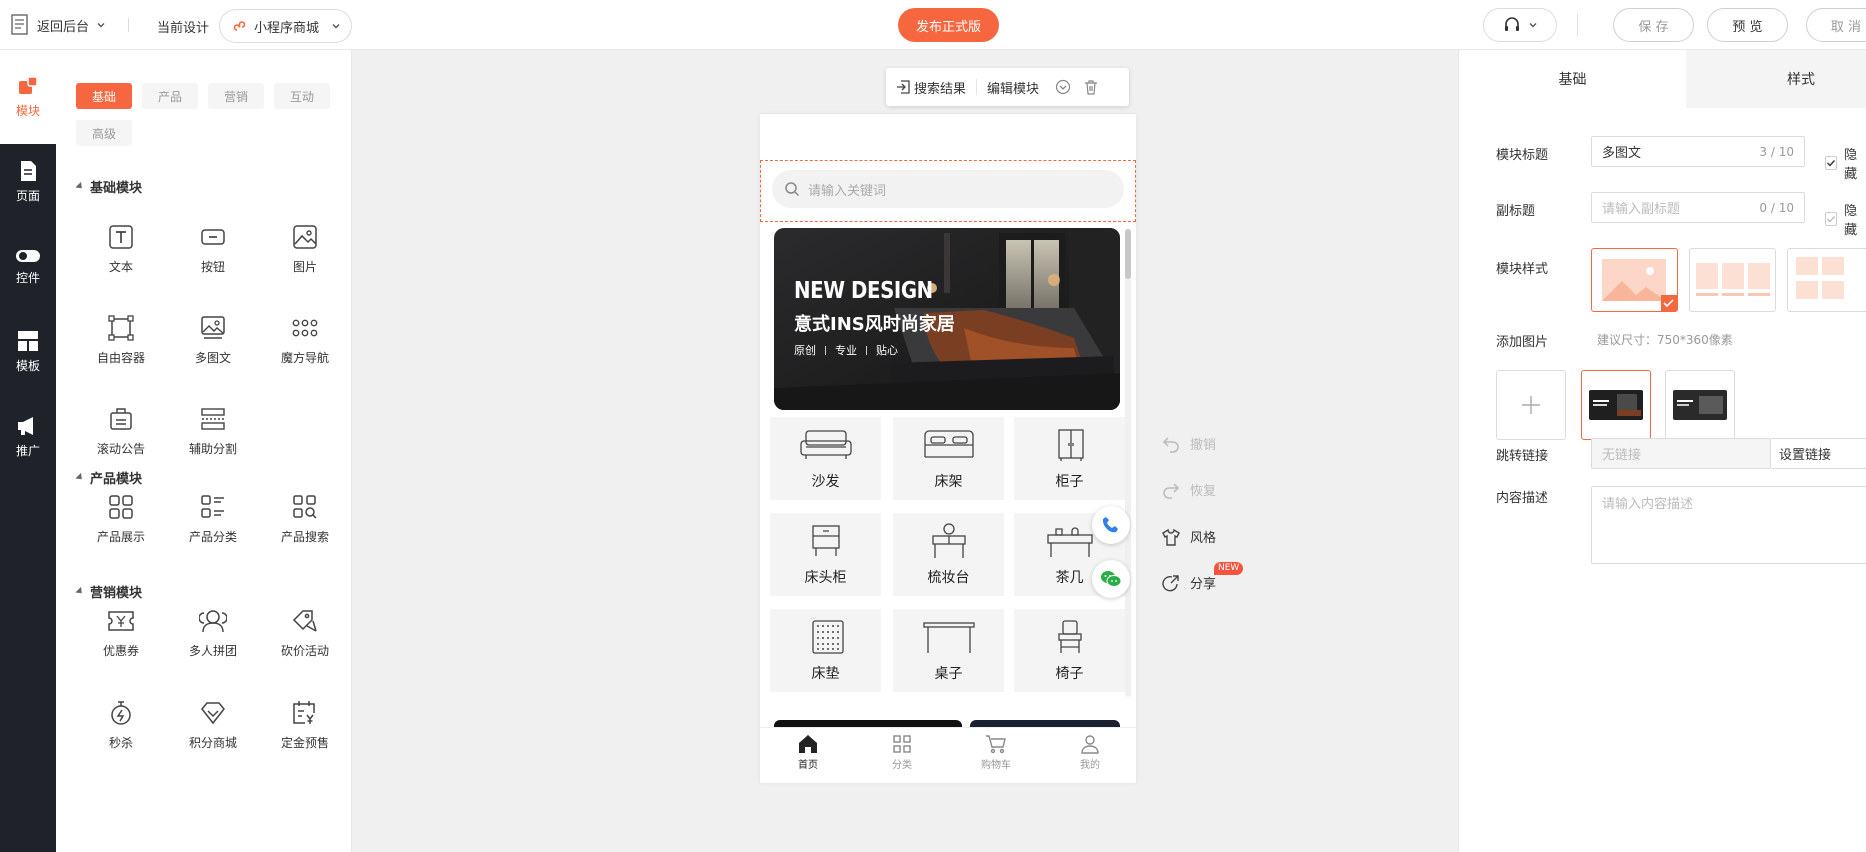  What do you see at coordinates (825, 458) in the screenshot?
I see `category-item: 沙发` at bounding box center [825, 458].